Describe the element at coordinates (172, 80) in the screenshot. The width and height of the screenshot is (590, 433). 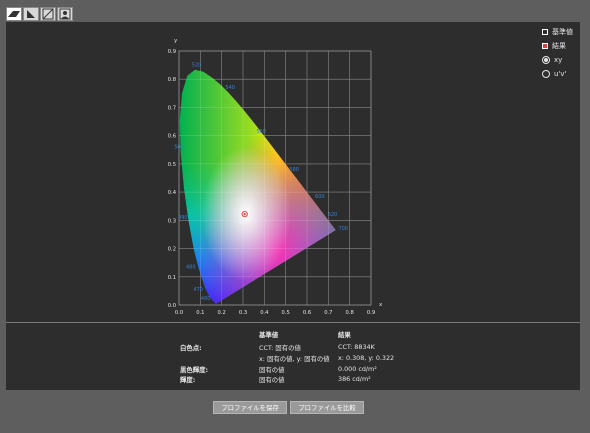
I see `y-tick-label: 0.8` at that location.